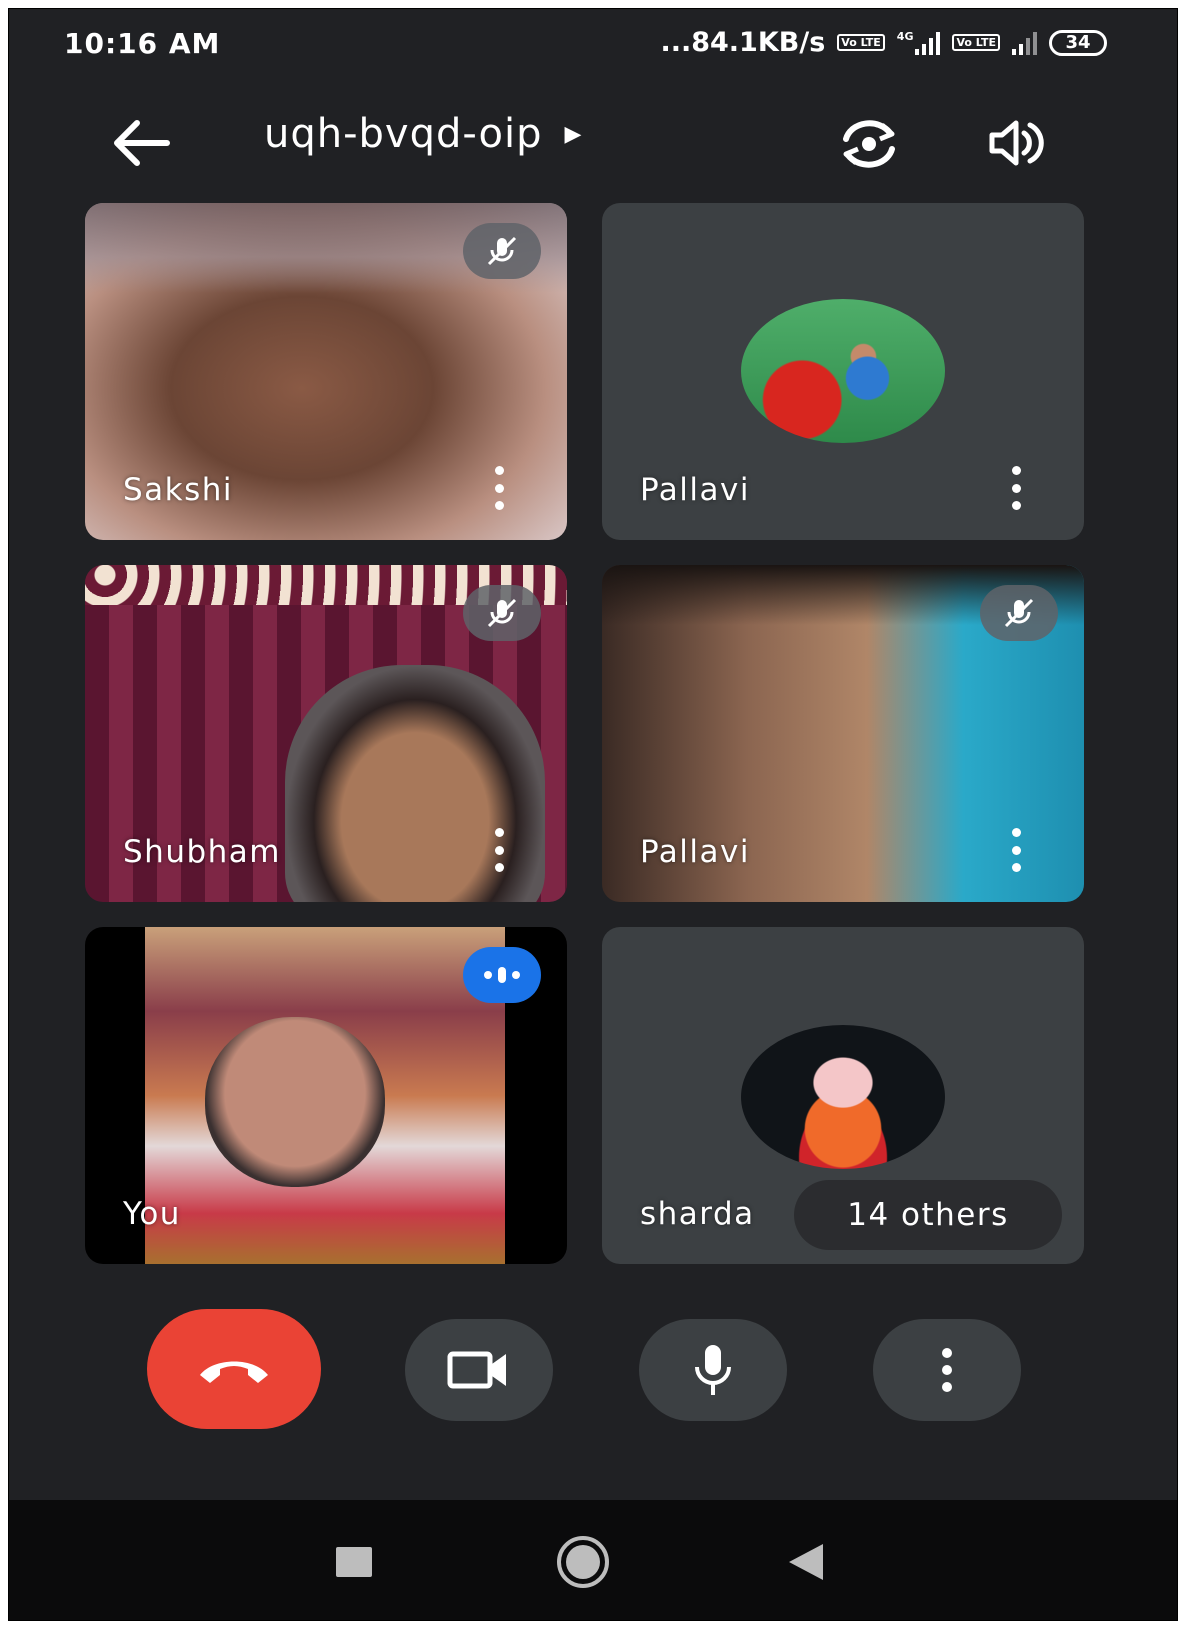 The width and height of the screenshot is (1195, 1629). I want to click on speaker-icon, so click(1016, 143).